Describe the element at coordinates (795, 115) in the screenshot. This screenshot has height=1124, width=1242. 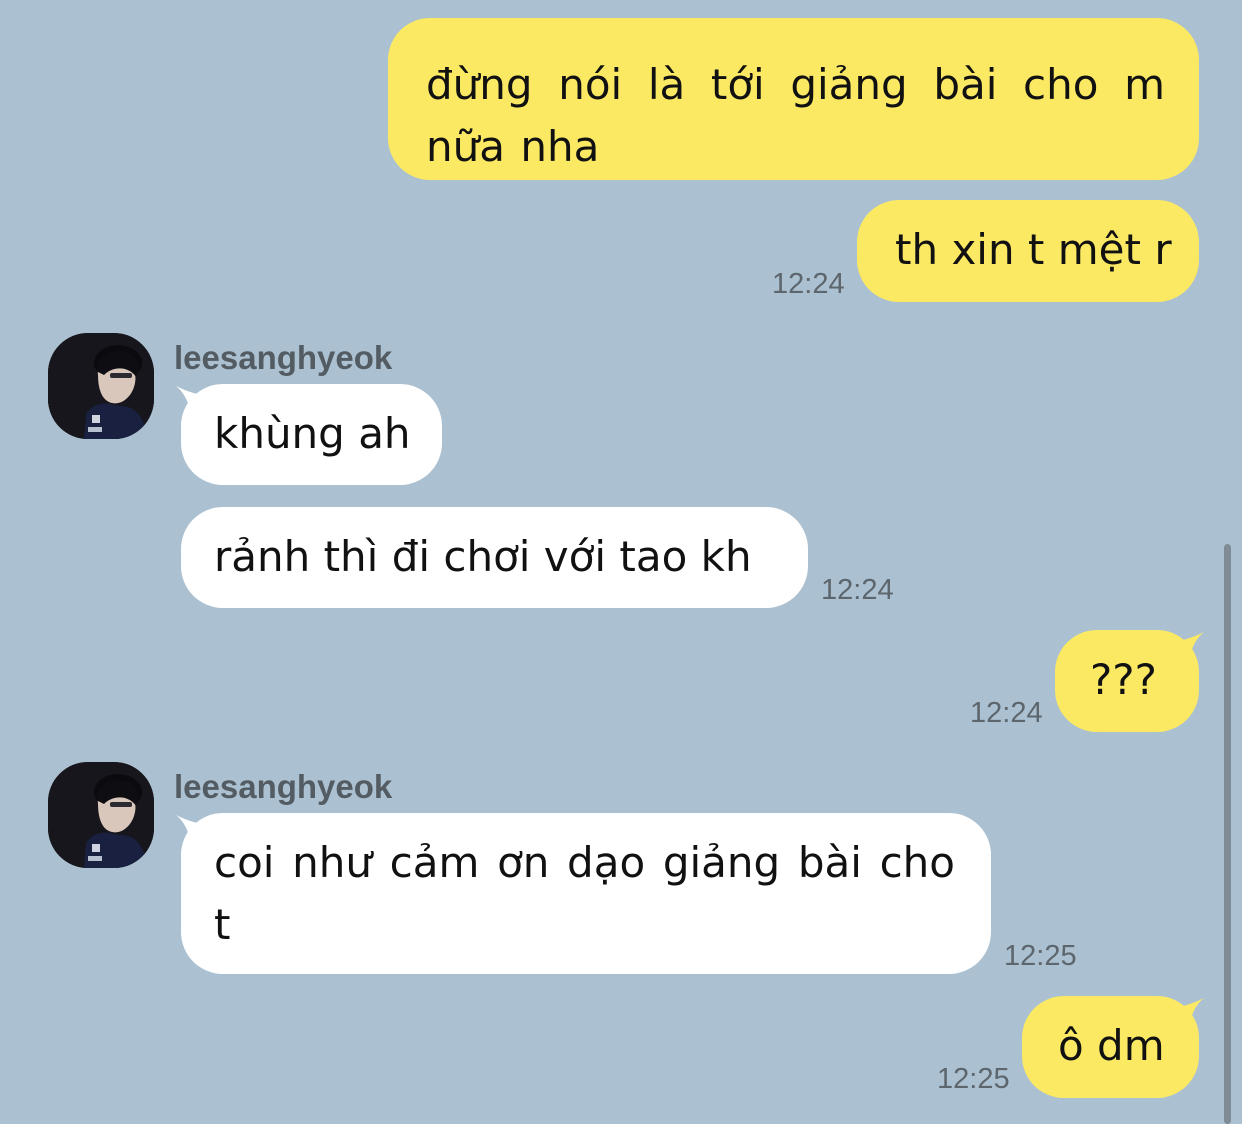
I see `message-text: đừng nói là tới giảng bài cho m nữa nha` at that location.